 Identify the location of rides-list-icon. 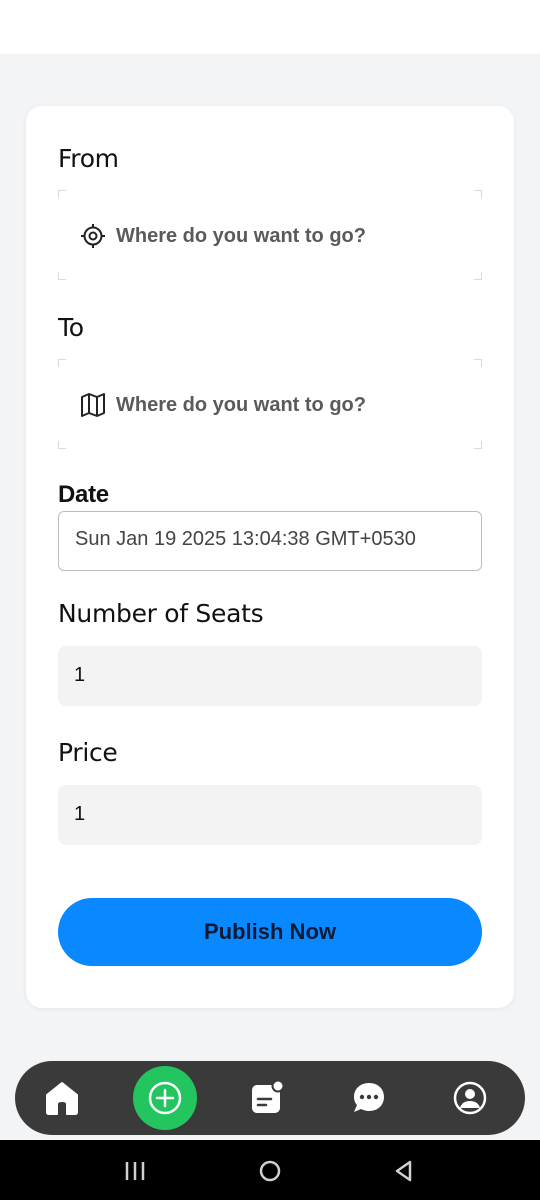
(267, 1098).